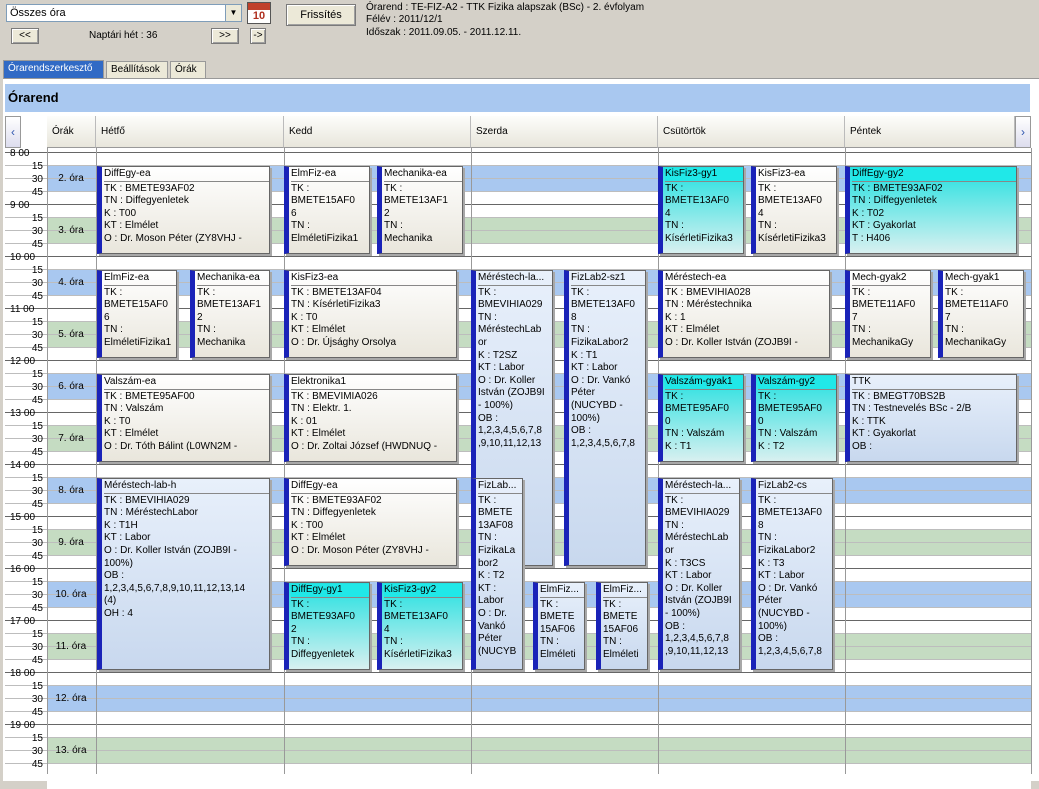 The image size is (1039, 789). What do you see at coordinates (53, 69) in the screenshot?
I see `tab-timetable-editor: Órarendszerkesztő` at bounding box center [53, 69].